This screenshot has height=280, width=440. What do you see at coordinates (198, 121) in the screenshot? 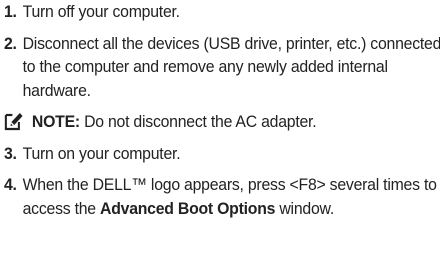
I see `note-text: Do not disconnect the AC adapter.` at bounding box center [198, 121].